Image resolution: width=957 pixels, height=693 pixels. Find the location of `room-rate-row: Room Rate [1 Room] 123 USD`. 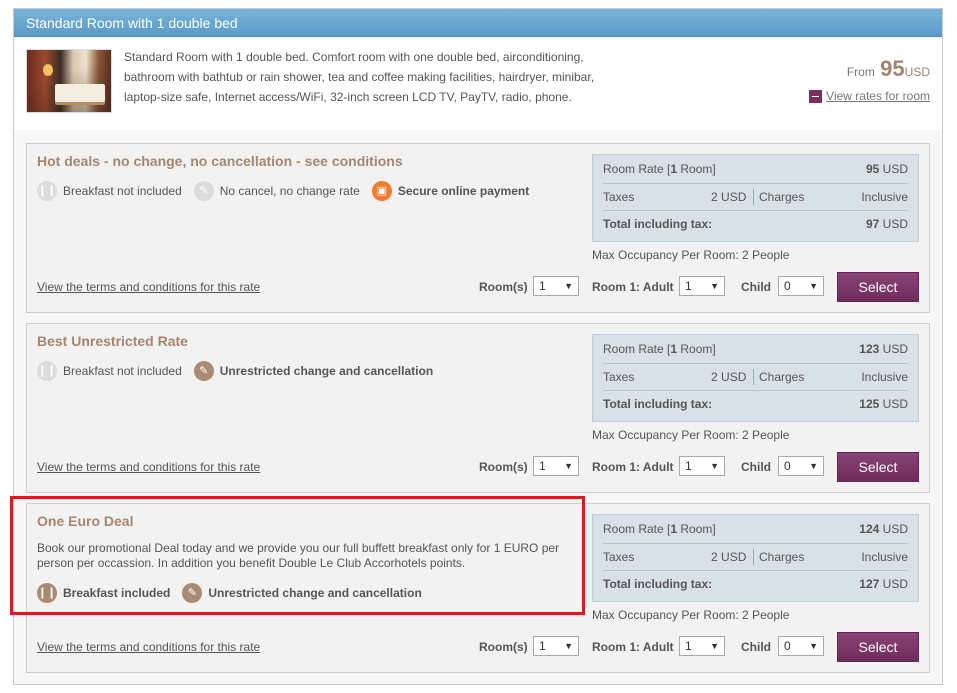

room-rate-row: Room Rate [1 Room] 123 USD is located at coordinates (755, 349).